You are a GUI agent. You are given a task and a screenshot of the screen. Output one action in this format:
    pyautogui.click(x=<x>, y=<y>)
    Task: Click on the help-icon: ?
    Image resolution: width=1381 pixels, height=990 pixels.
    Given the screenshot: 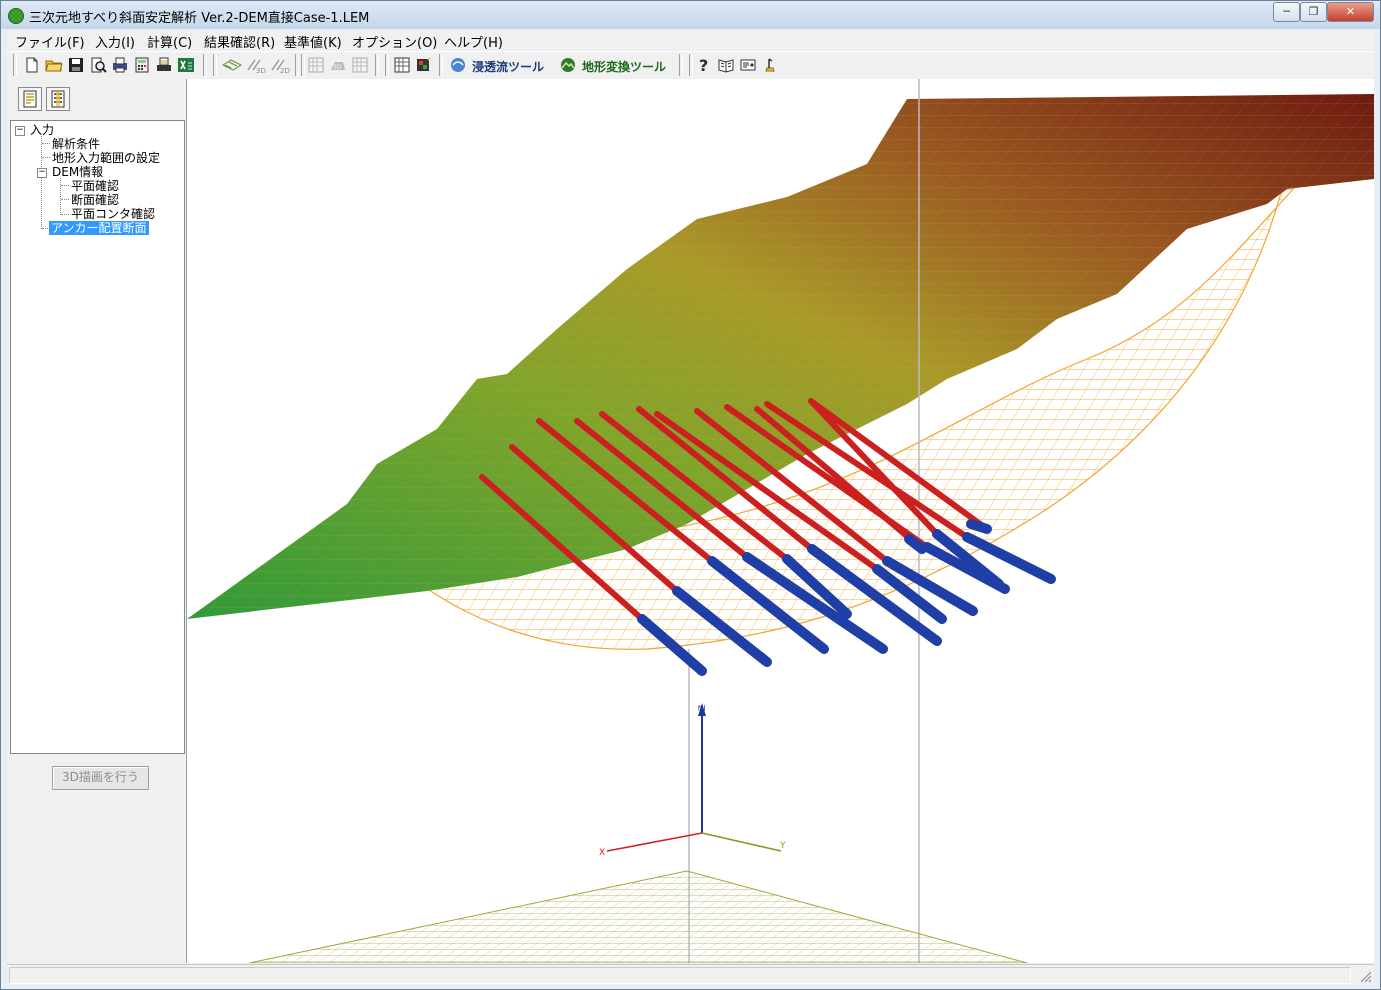 What is the action you would take?
    pyautogui.click(x=704, y=65)
    